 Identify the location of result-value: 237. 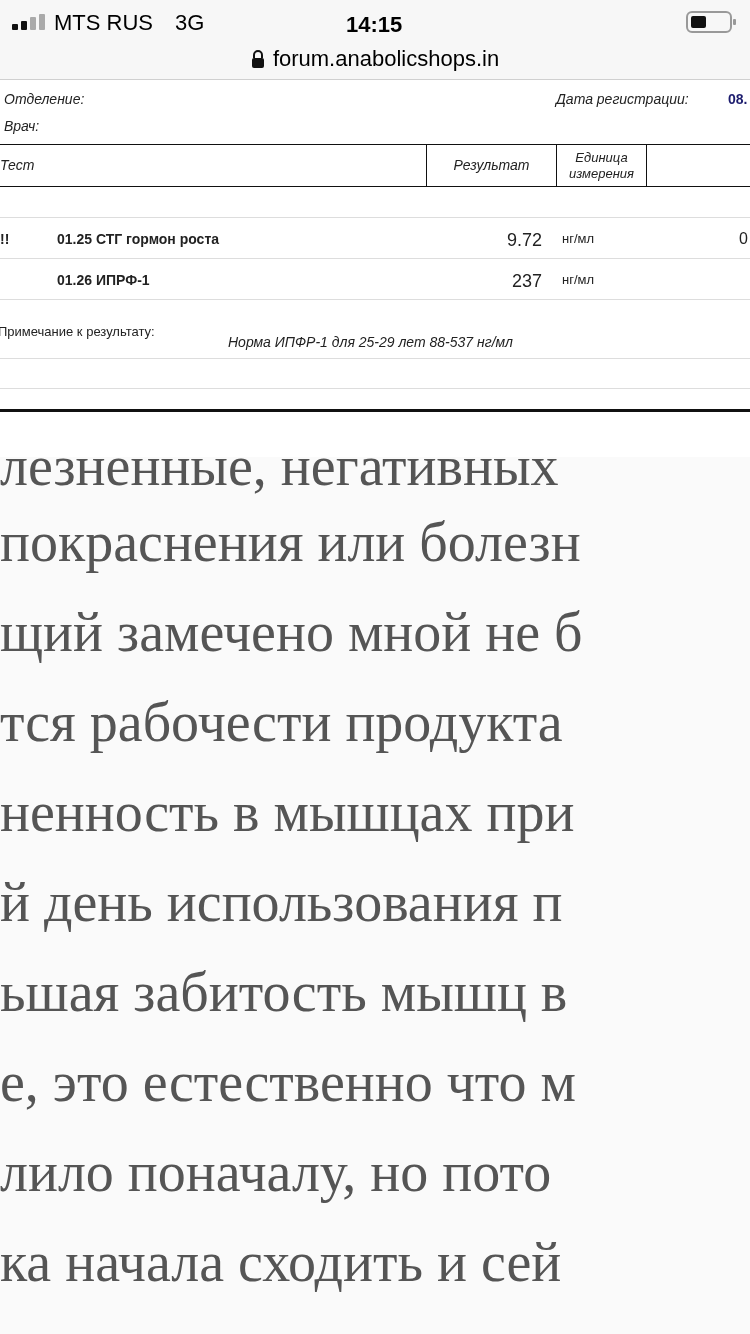
(526, 281).